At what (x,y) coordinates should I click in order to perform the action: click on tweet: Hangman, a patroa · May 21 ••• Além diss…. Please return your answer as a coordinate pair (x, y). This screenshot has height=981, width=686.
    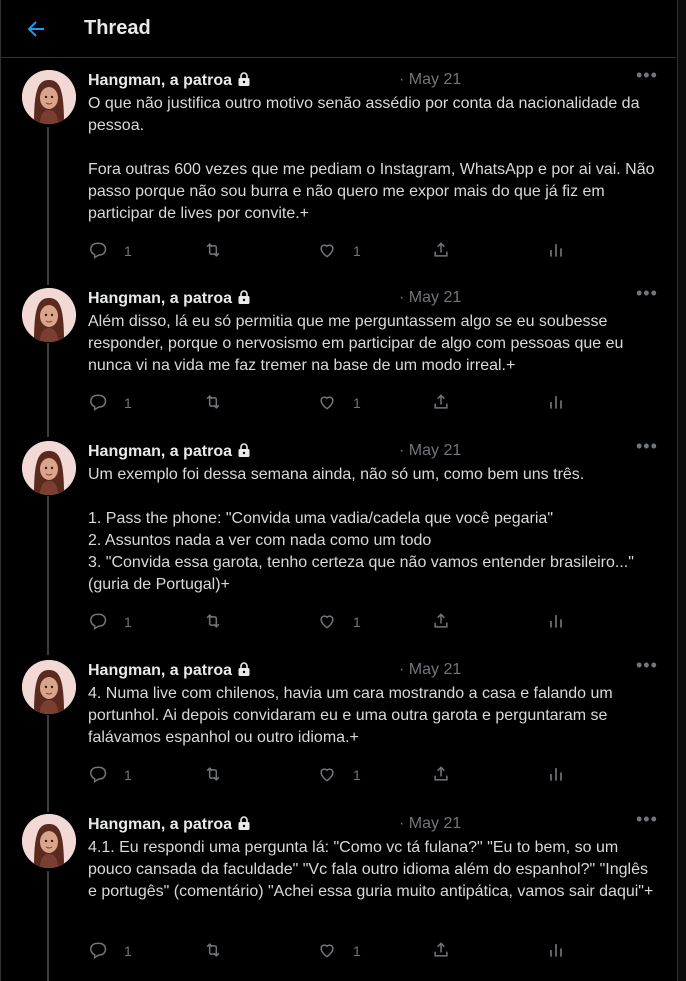
    Looking at the image, I should click on (338, 355).